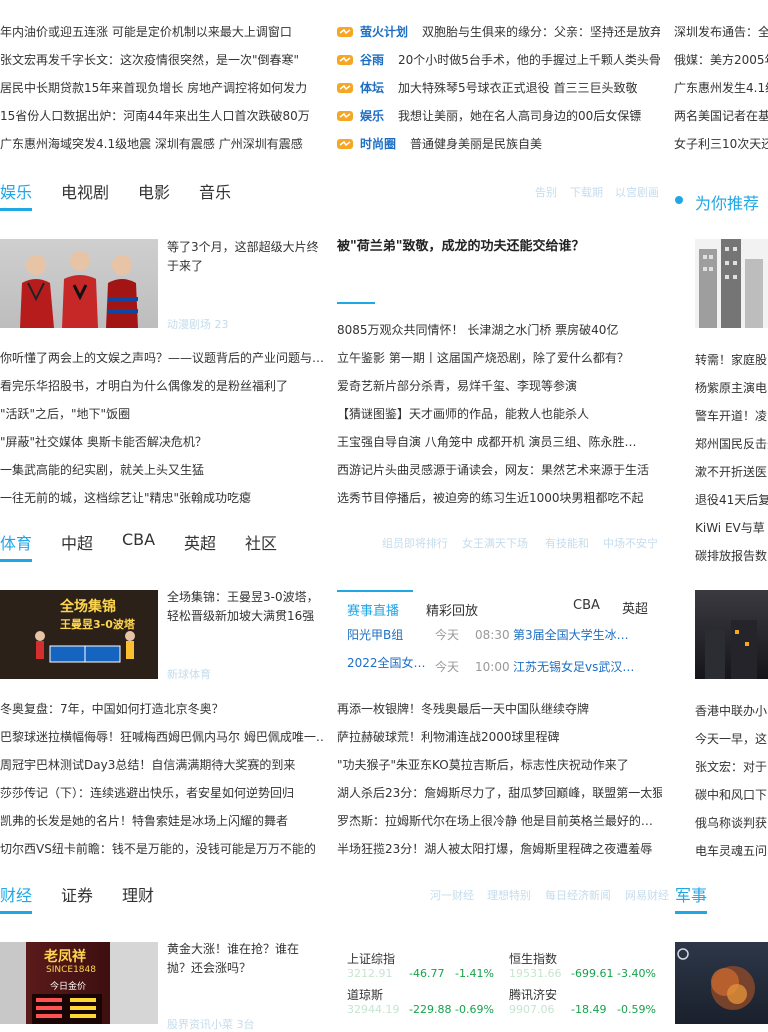 Image resolution: width=768 pixels, height=1032 pixels. I want to click on tagged-news-link: 娱乐 我想让美丽，她在名人高司身边的00后女保镖, so click(510, 116).